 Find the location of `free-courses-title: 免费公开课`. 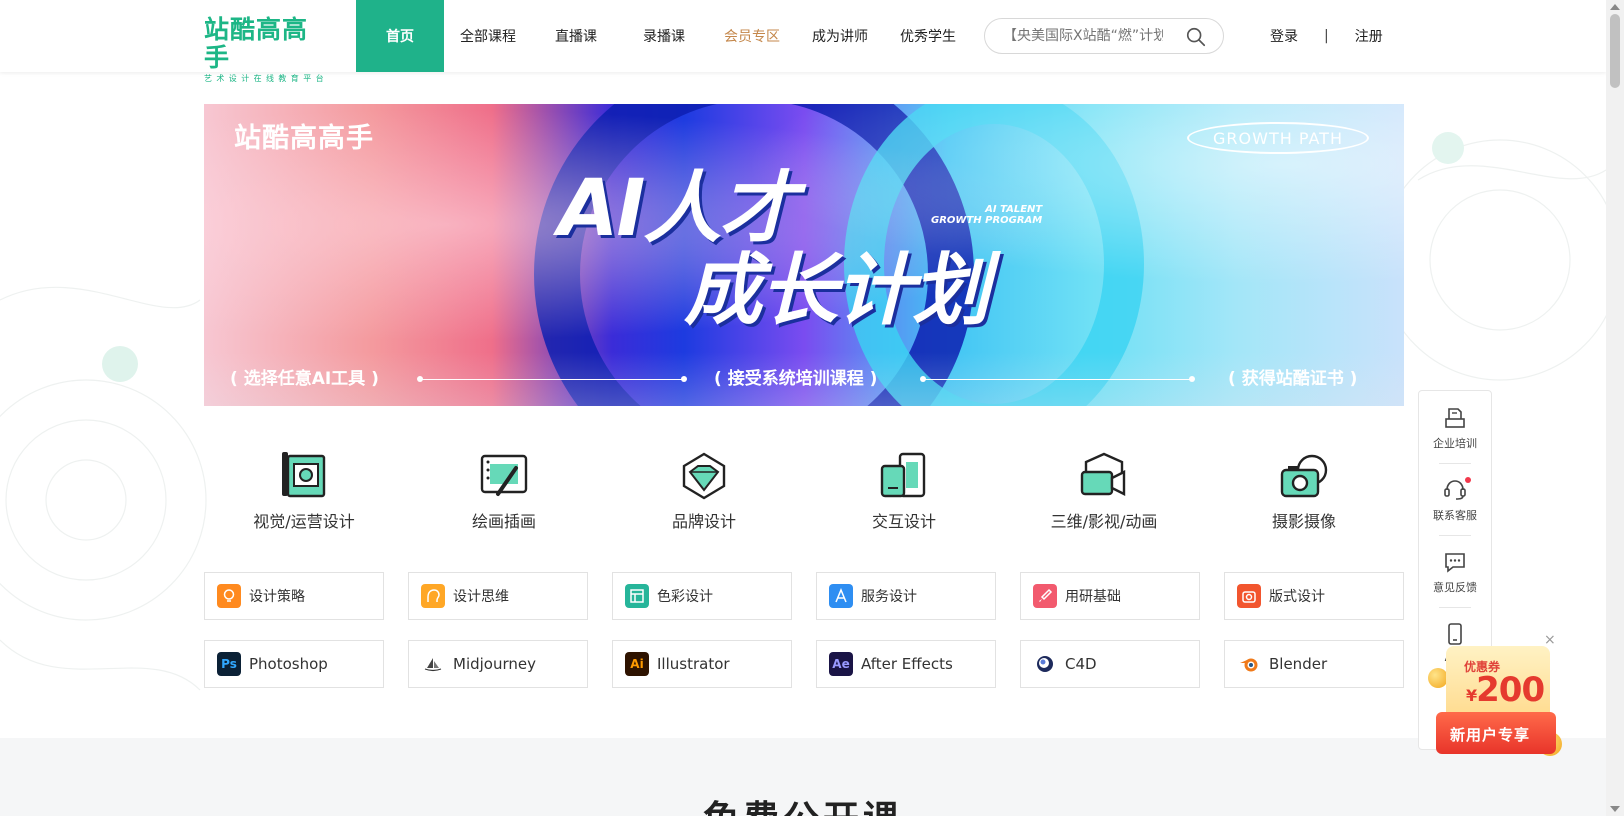

free-courses-title: 免费公开课 is located at coordinates (803, 803).